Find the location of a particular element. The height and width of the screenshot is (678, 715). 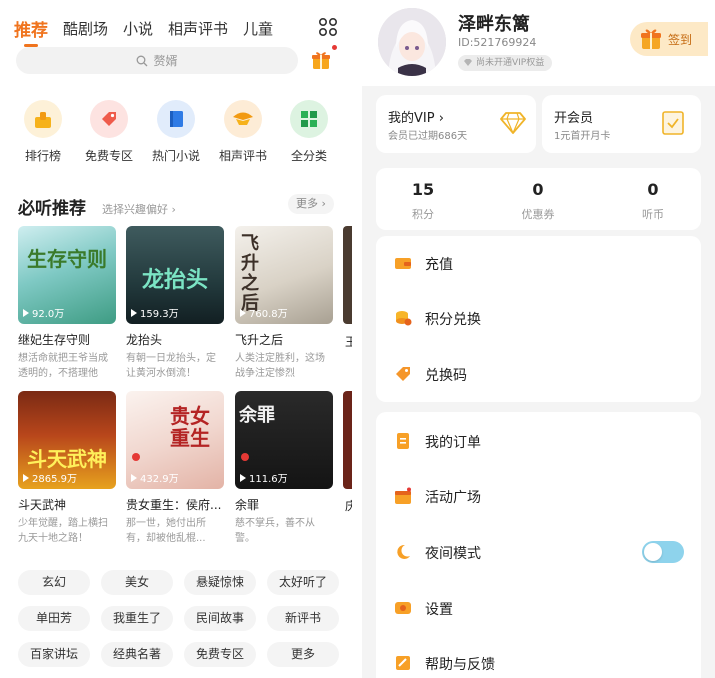

vip-expiry-text: 会员已过期686天 is located at coordinates (428, 136).